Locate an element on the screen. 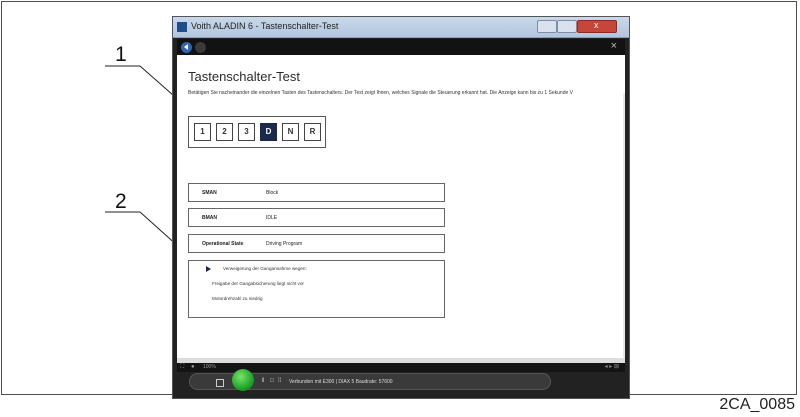 This screenshot has height=417, width=800. key-2: 2 is located at coordinates (224, 132).